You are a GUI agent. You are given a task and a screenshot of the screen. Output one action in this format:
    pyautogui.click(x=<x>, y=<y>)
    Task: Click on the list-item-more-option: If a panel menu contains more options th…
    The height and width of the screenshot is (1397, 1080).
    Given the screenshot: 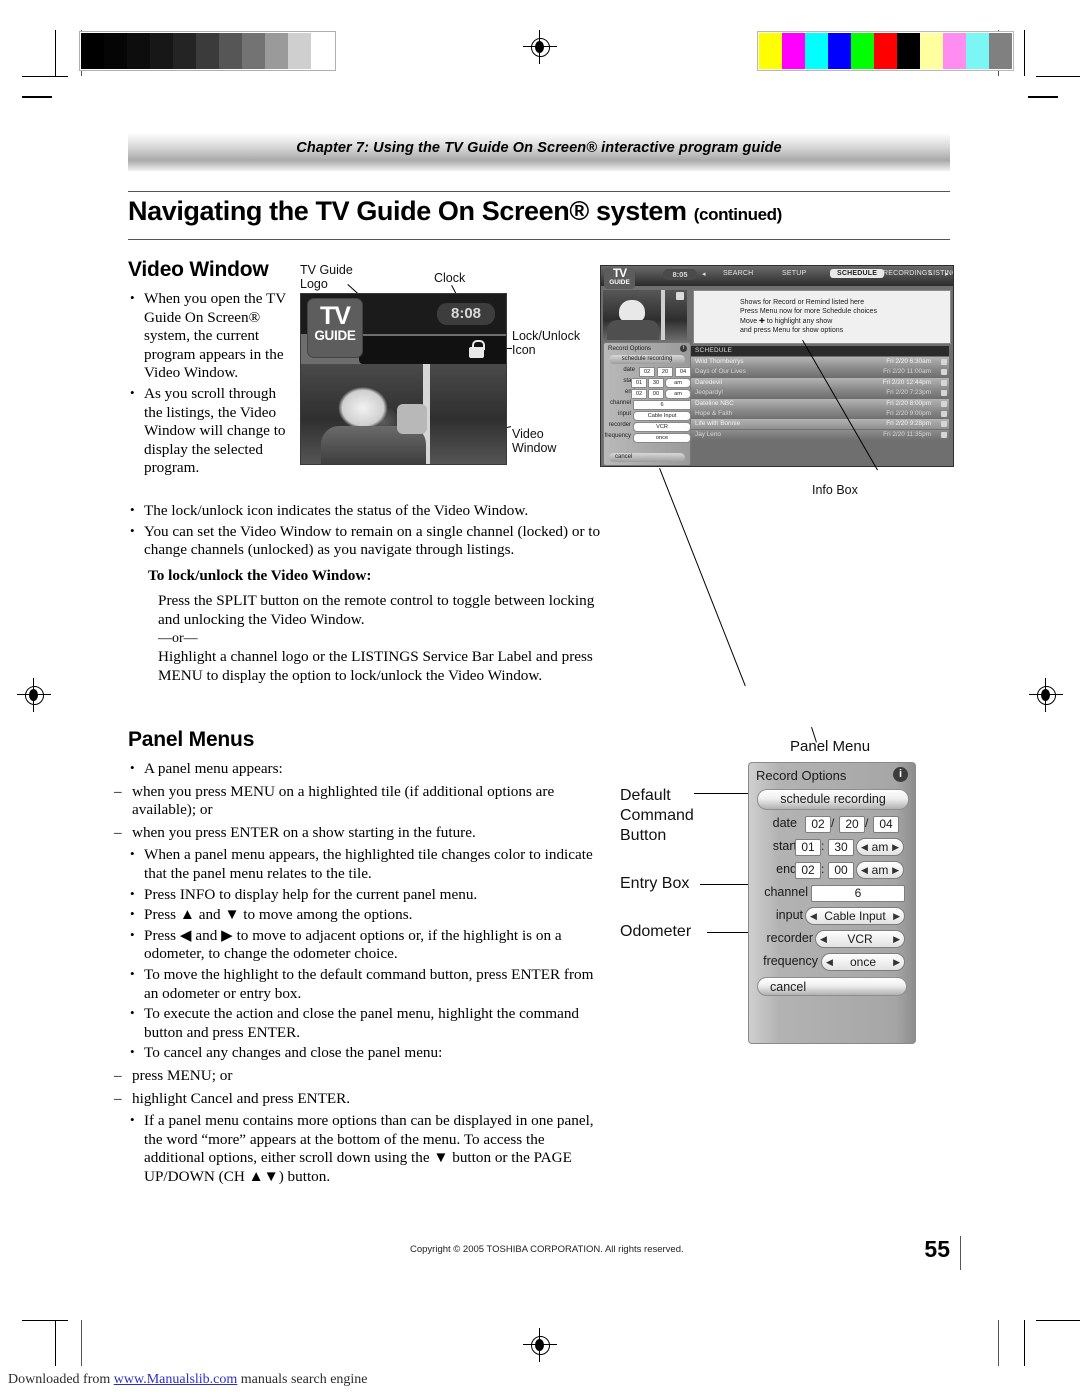 What is the action you would take?
    pyautogui.click(x=363, y=1148)
    